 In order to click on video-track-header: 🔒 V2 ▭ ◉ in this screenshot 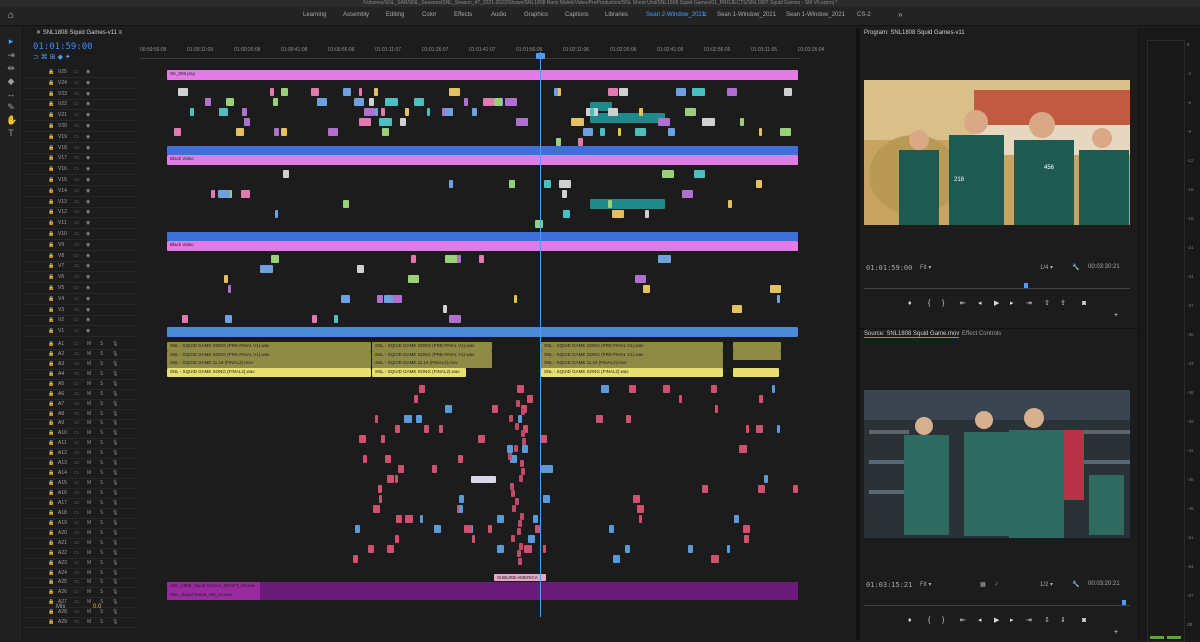, I will do `click(80, 321)`.